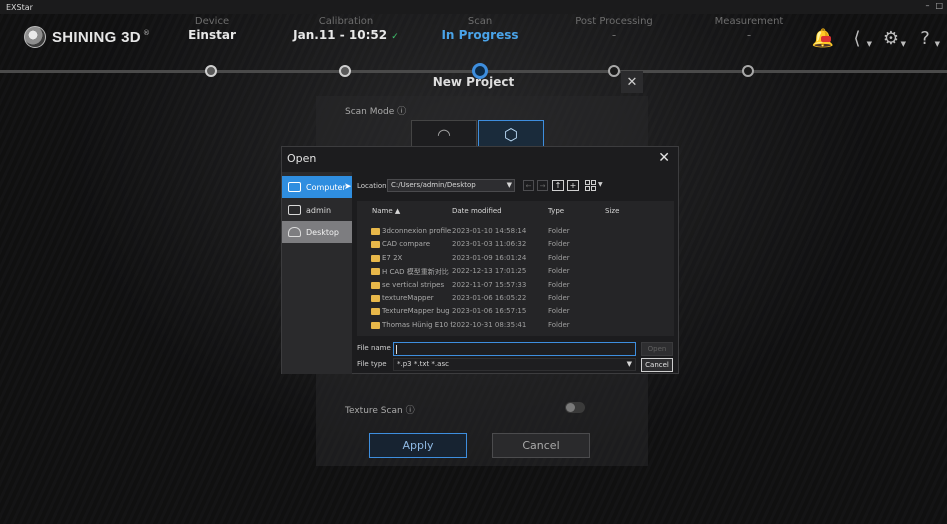  I want to click on logo-text: SHINING 3D, so click(96, 37).